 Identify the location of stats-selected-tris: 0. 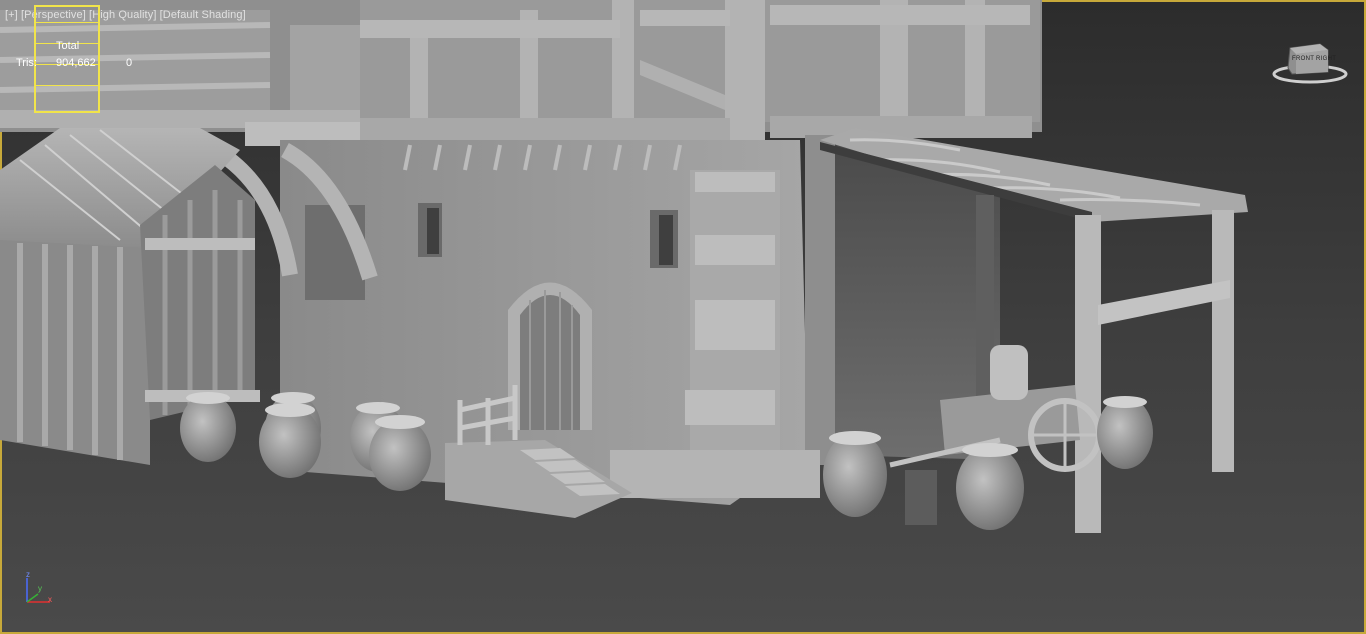
(129, 63).